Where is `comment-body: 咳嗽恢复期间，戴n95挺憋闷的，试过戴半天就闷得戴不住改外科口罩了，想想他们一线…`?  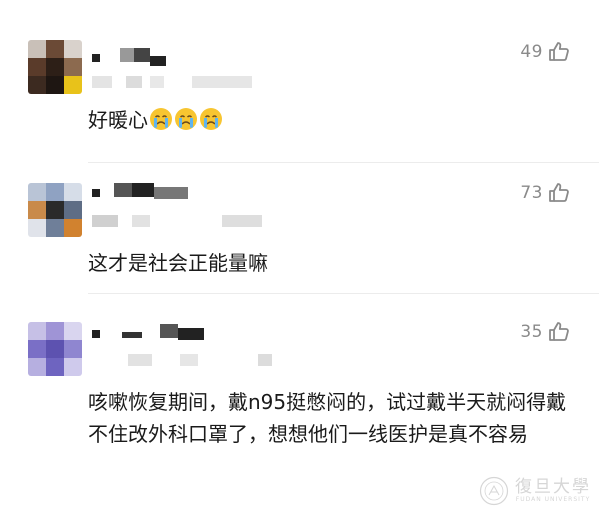
comment-body: 咳嗽恢复期间，戴n95挺憋闷的，试过戴半天就闷得戴不住改外科口罩了，想想他们一线… is located at coordinates (331, 418).